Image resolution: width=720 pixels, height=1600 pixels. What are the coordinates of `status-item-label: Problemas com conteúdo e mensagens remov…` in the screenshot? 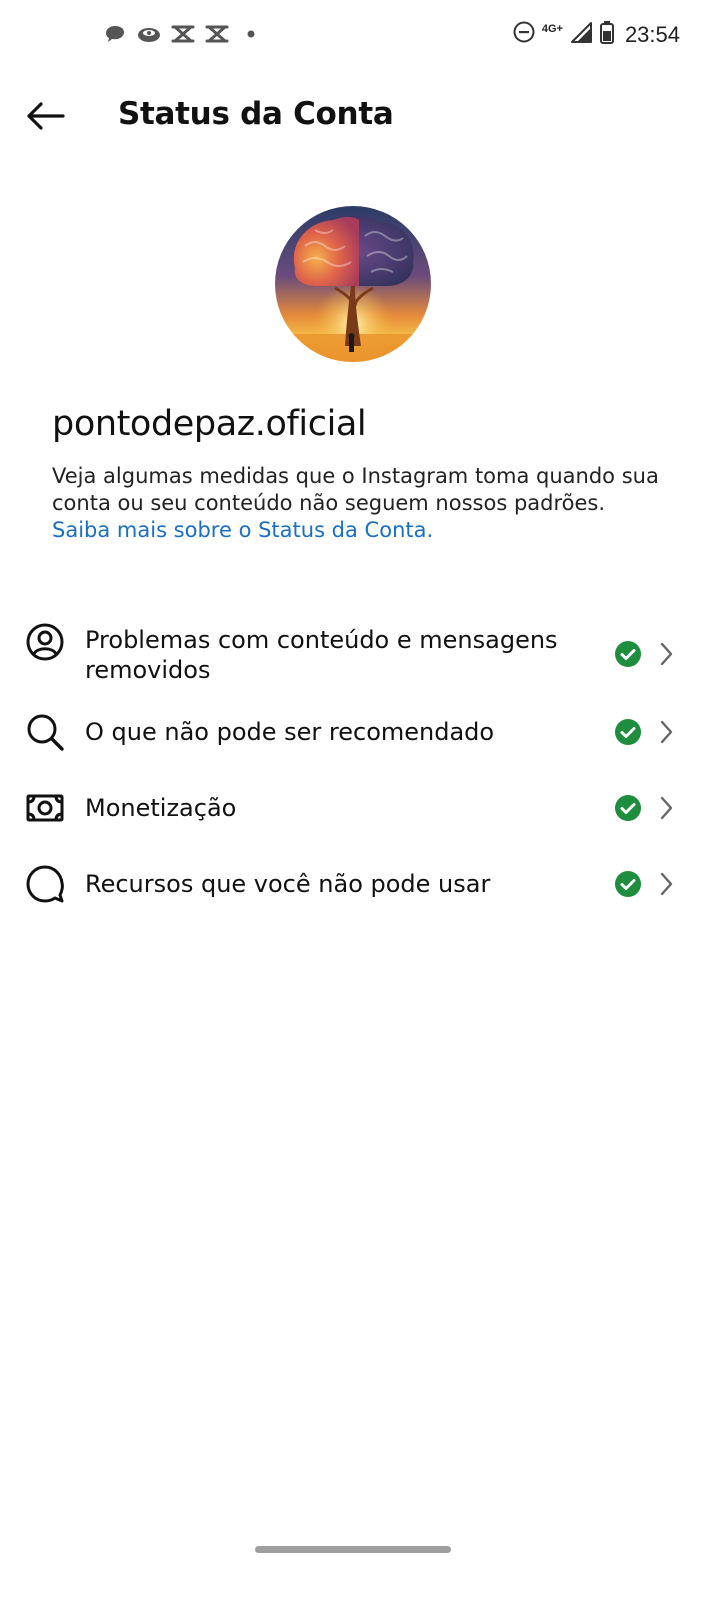 It's located at (321, 655).